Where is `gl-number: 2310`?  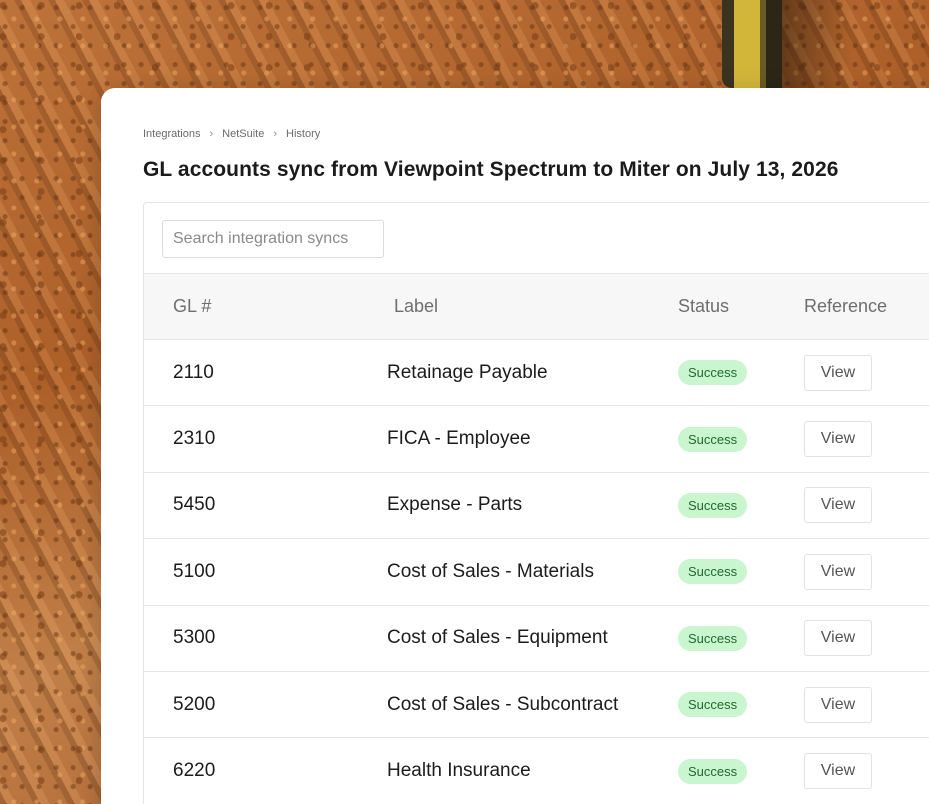
gl-number: 2310 is located at coordinates (194, 439).